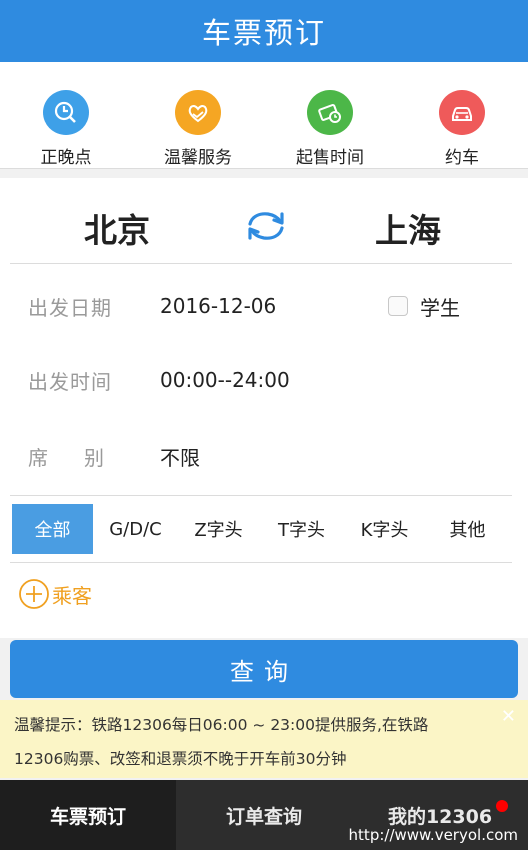  What do you see at coordinates (264, 456) in the screenshot?
I see `seat-row: 席别 不限` at bounding box center [264, 456].